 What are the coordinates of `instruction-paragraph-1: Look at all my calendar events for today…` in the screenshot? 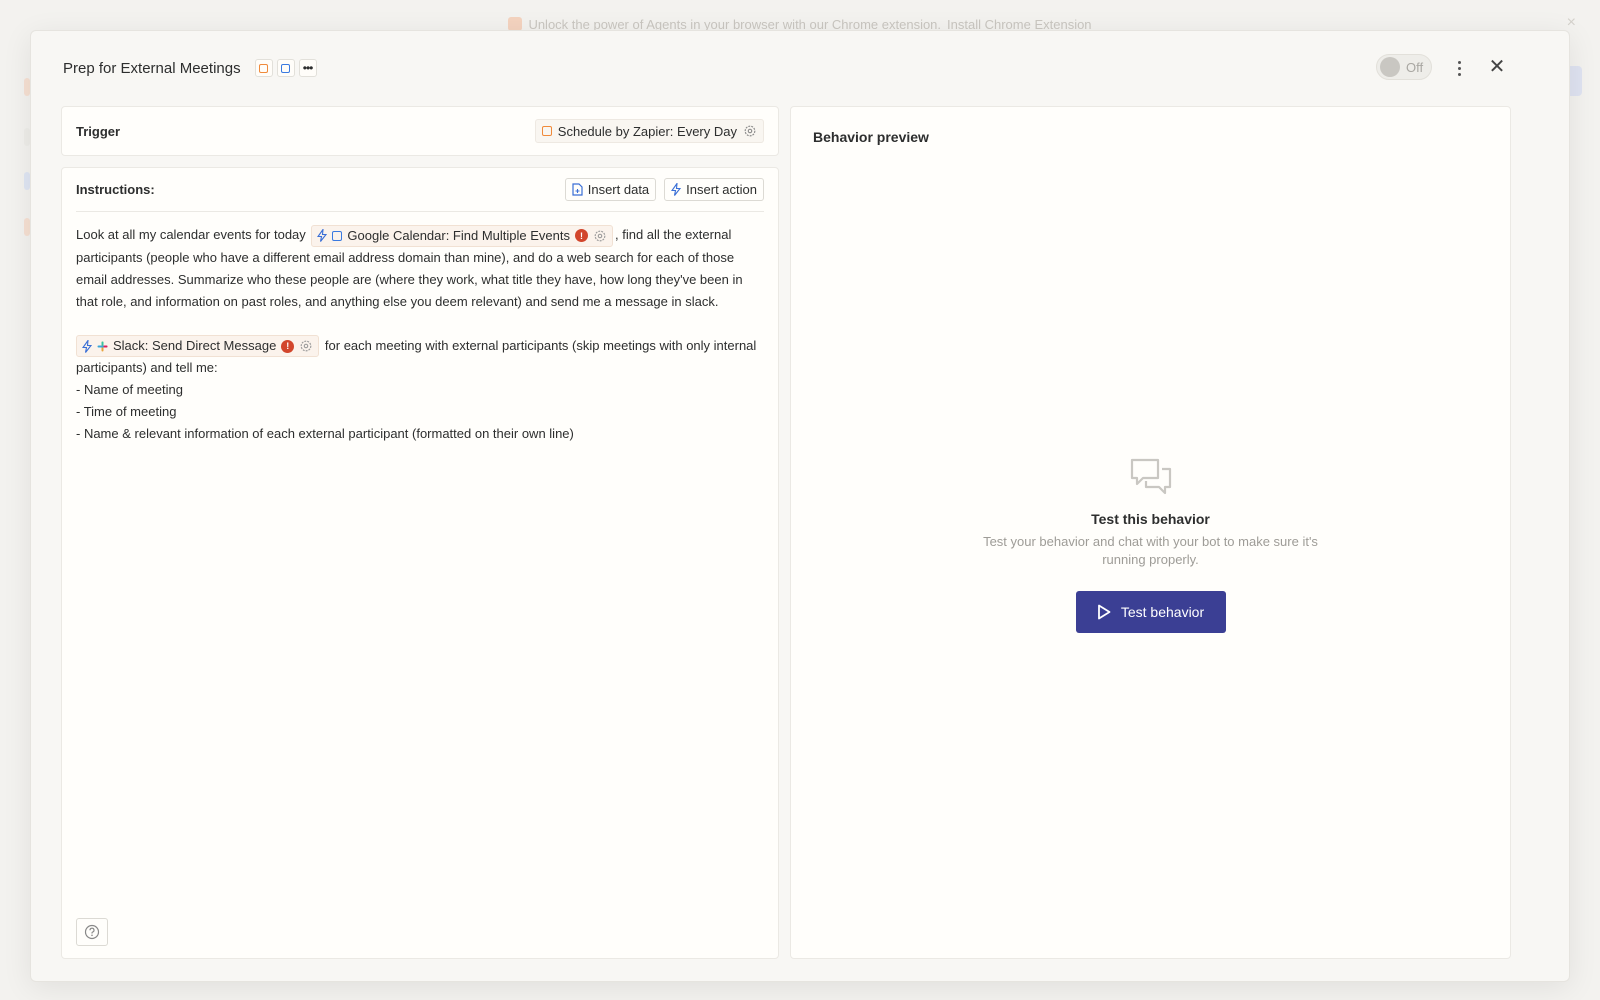 It's located at (420, 268).